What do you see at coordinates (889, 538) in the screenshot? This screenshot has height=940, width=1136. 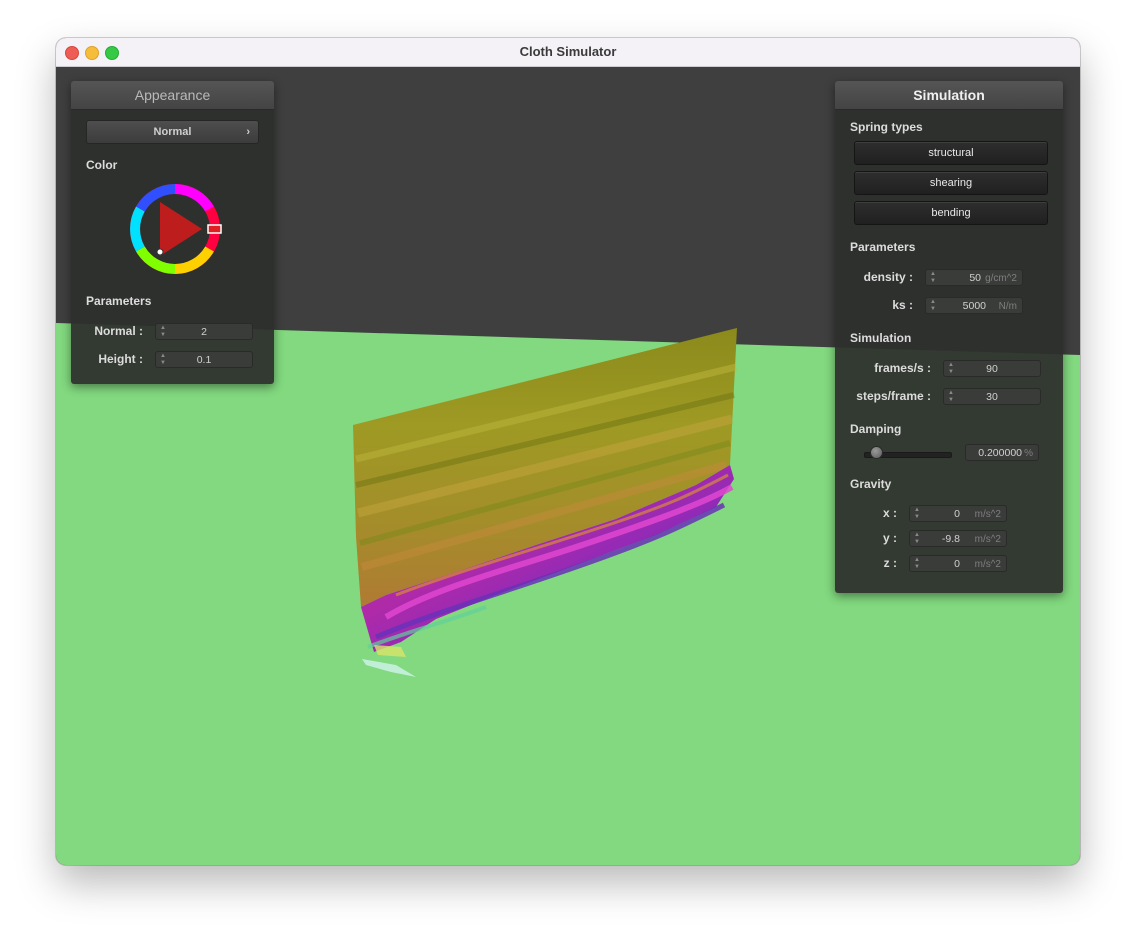 I see `gravity-y-label: y :` at bounding box center [889, 538].